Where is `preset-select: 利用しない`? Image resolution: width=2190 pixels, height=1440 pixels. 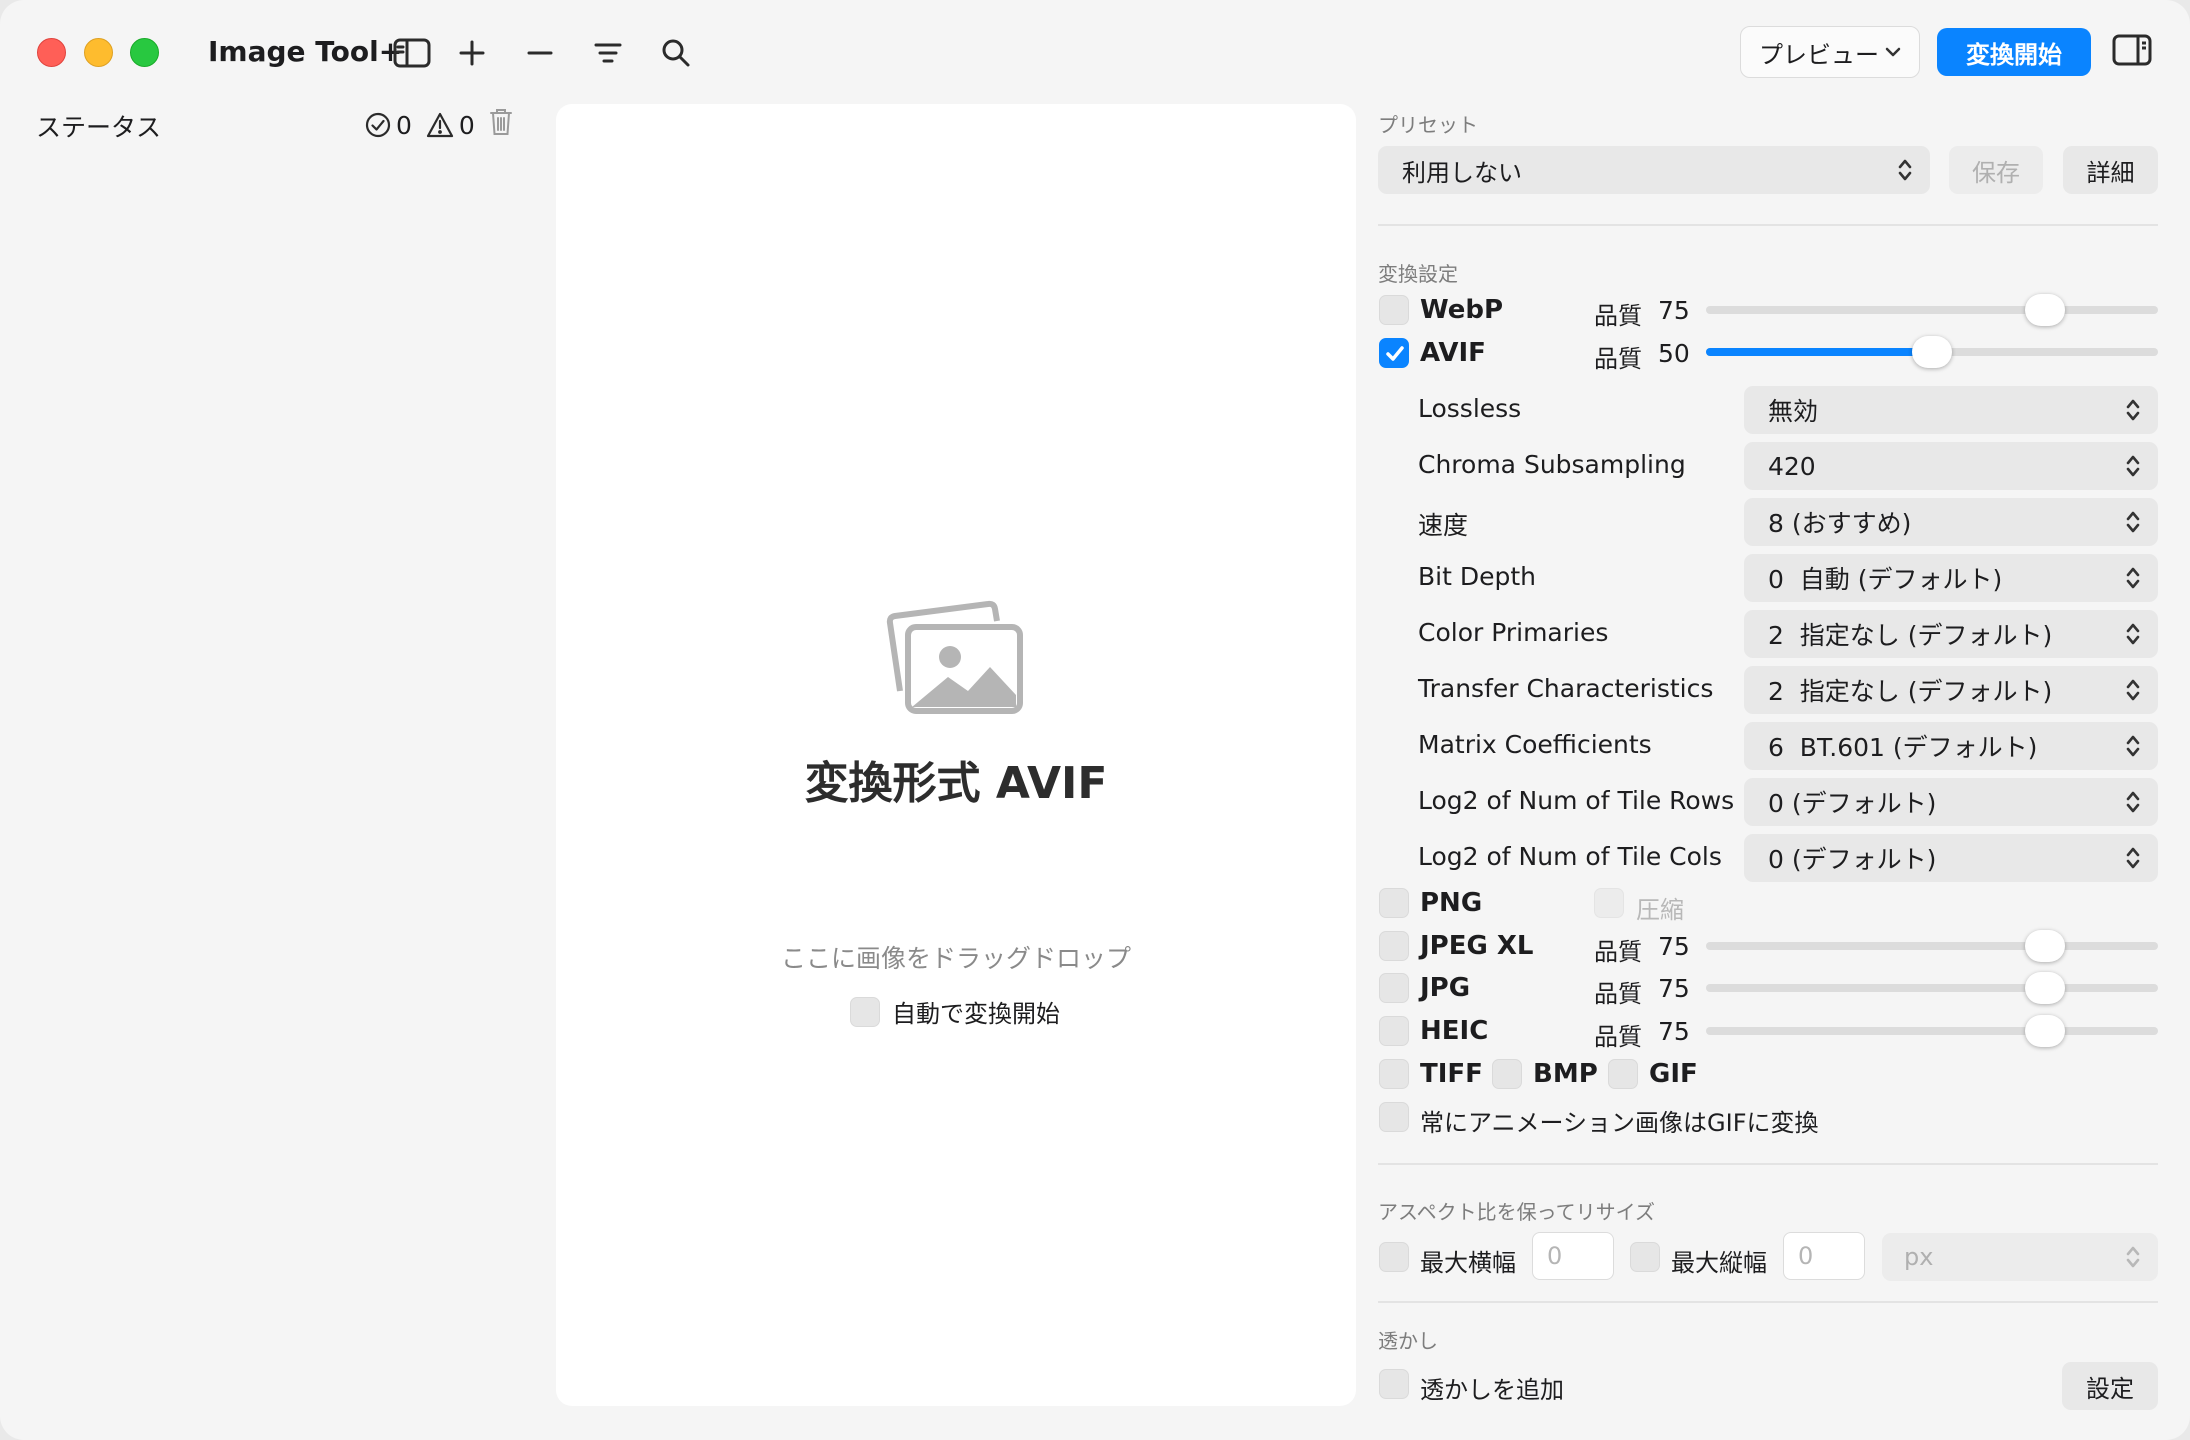
preset-select: 利用しない is located at coordinates (1654, 170).